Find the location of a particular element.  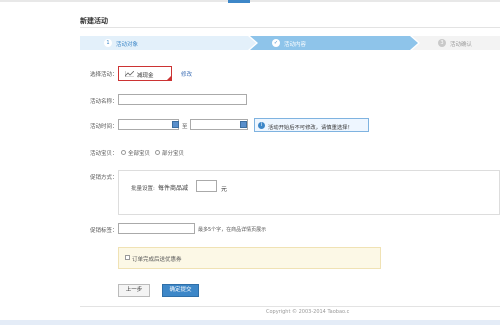

per-item-label: 每件商品减 is located at coordinates (173, 188).